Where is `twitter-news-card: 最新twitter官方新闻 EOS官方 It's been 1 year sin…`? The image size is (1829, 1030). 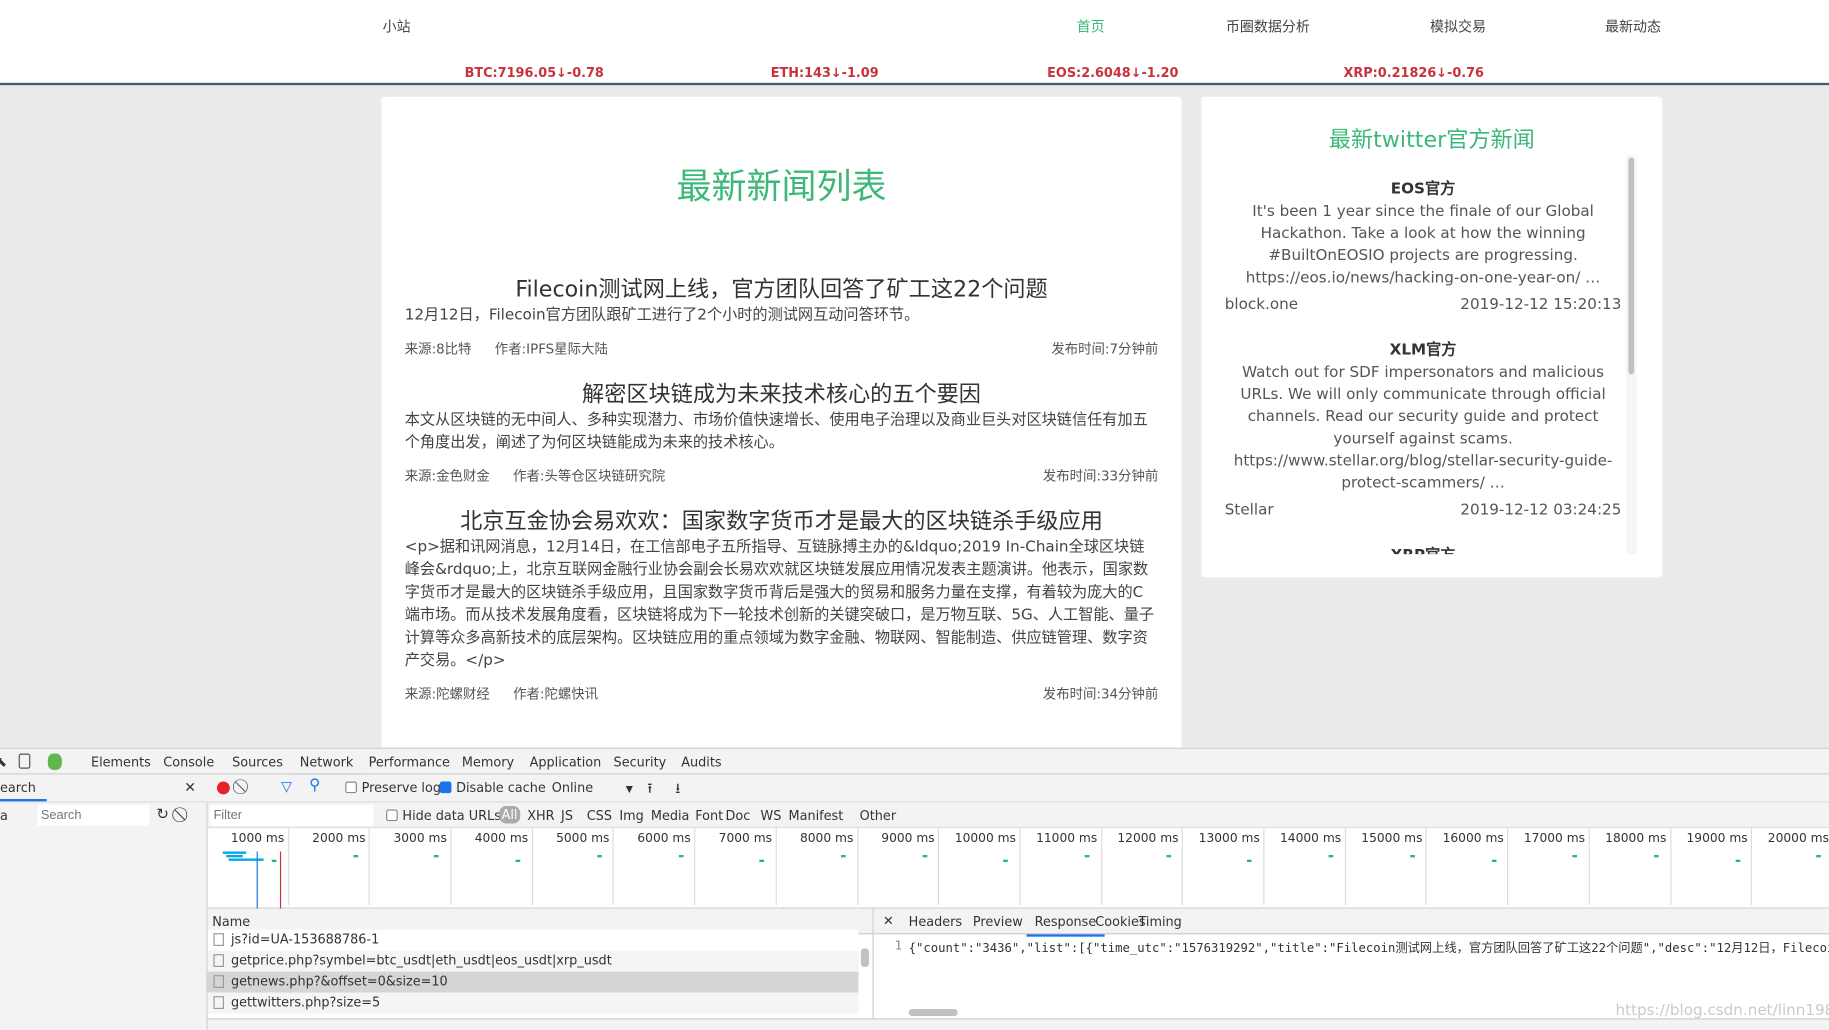 twitter-news-card: 最新twitter官方新闻 EOS官方 It's been 1 year sin… is located at coordinates (1432, 337).